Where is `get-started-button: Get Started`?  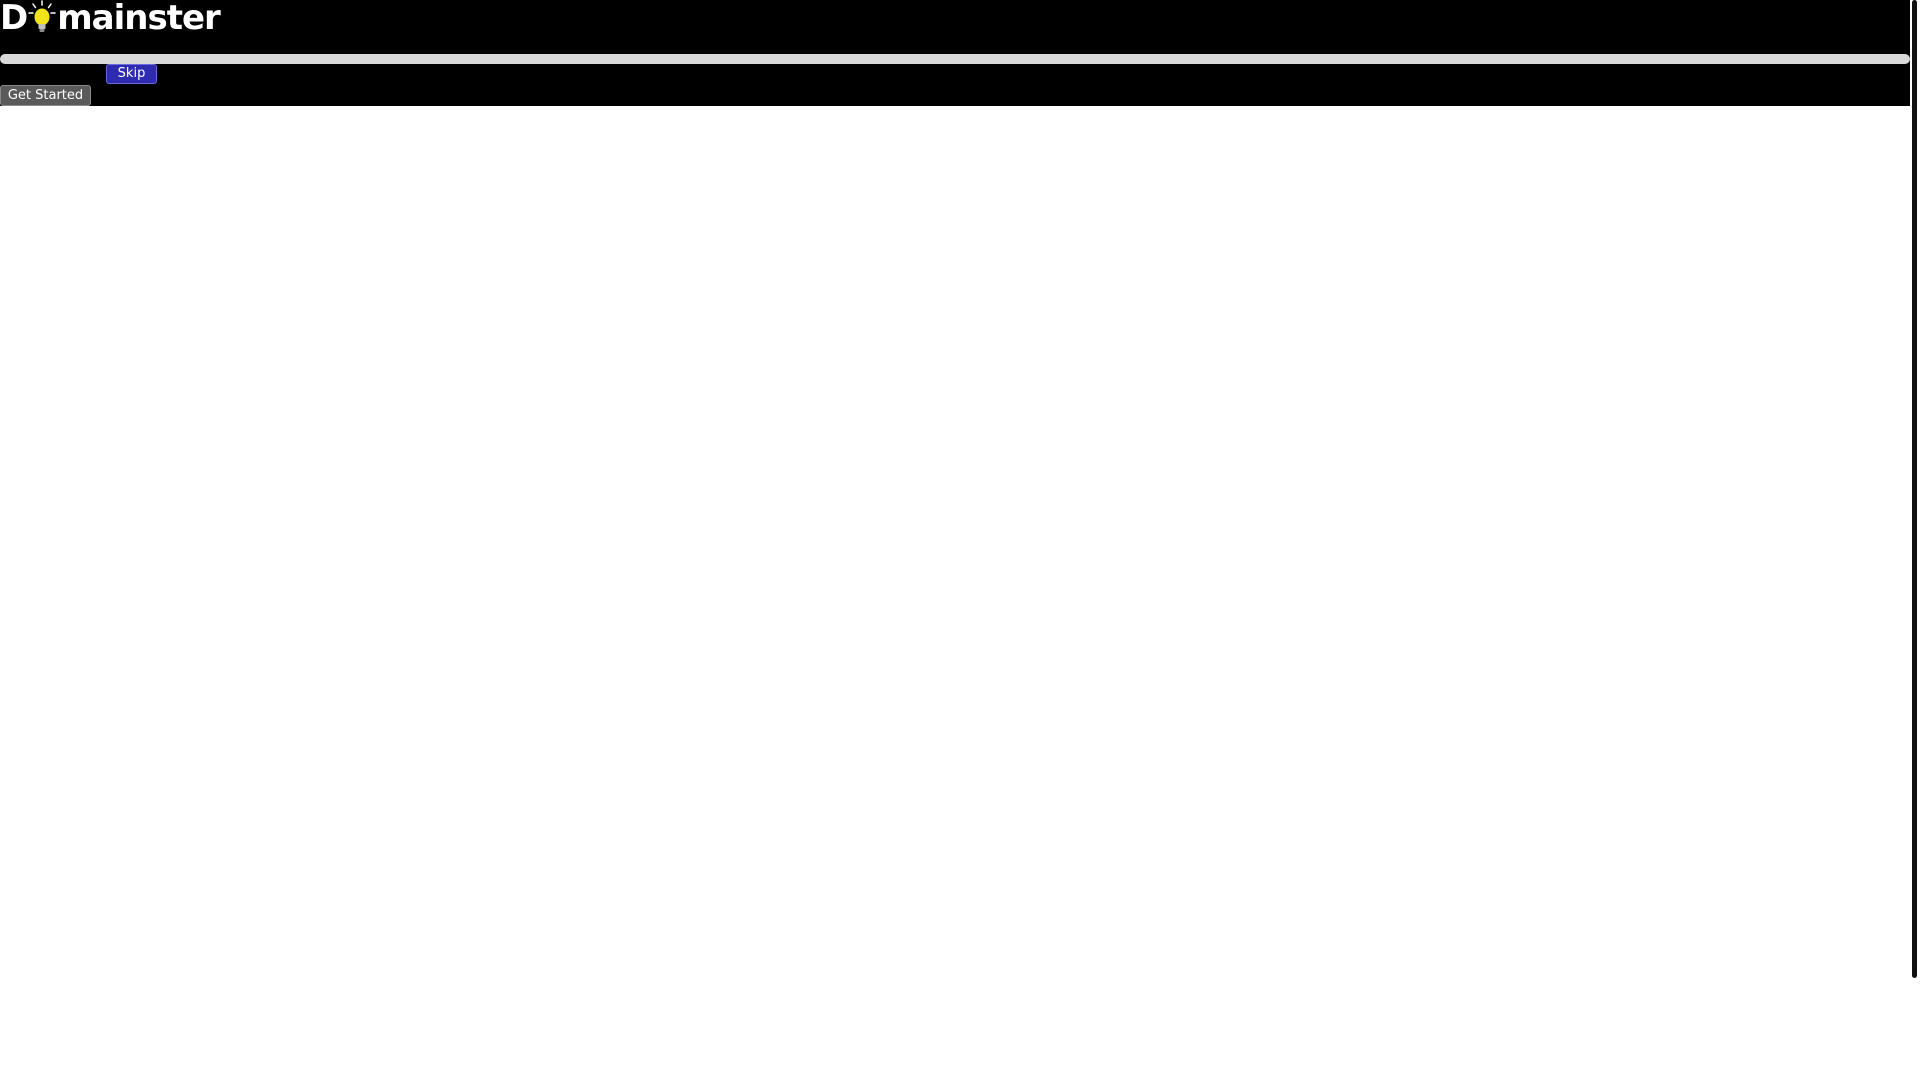
get-started-button: Get Started is located at coordinates (45, 95).